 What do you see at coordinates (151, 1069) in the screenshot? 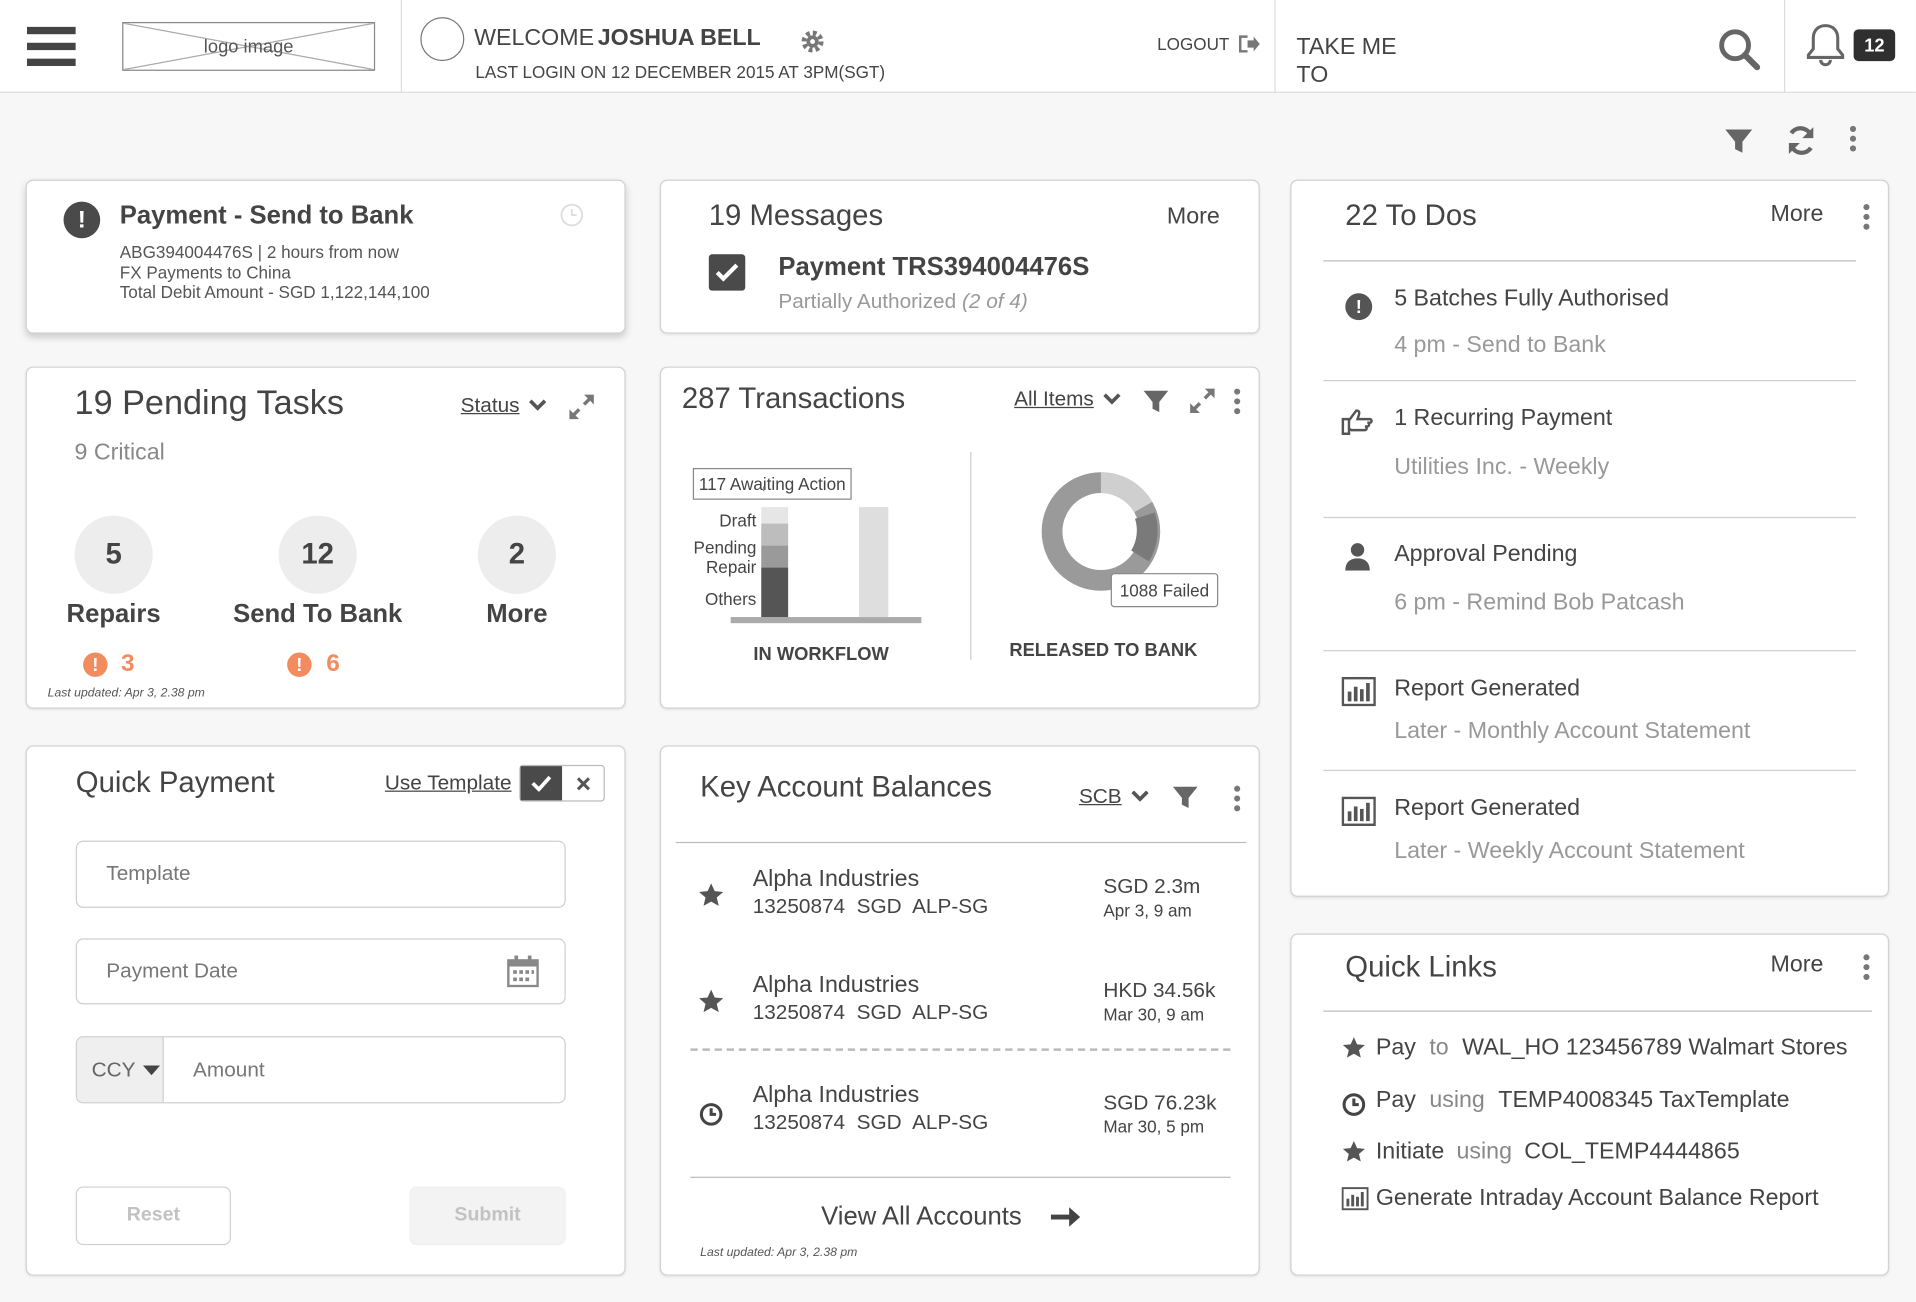
I see `caret-down-icon` at bounding box center [151, 1069].